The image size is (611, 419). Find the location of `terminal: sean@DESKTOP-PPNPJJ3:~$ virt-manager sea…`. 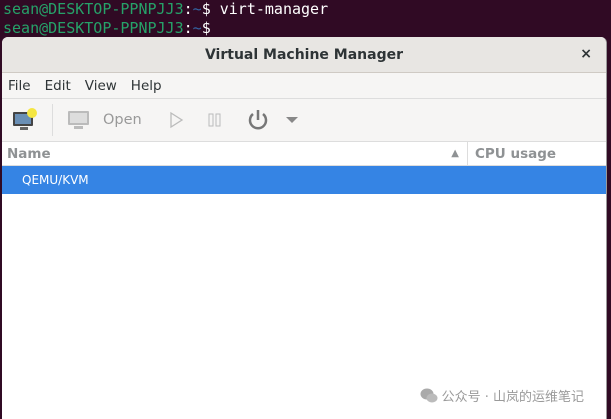

terminal: sean@DESKTOP-PPNPJJ3:~$ virt-manager sea… is located at coordinates (165, 19).